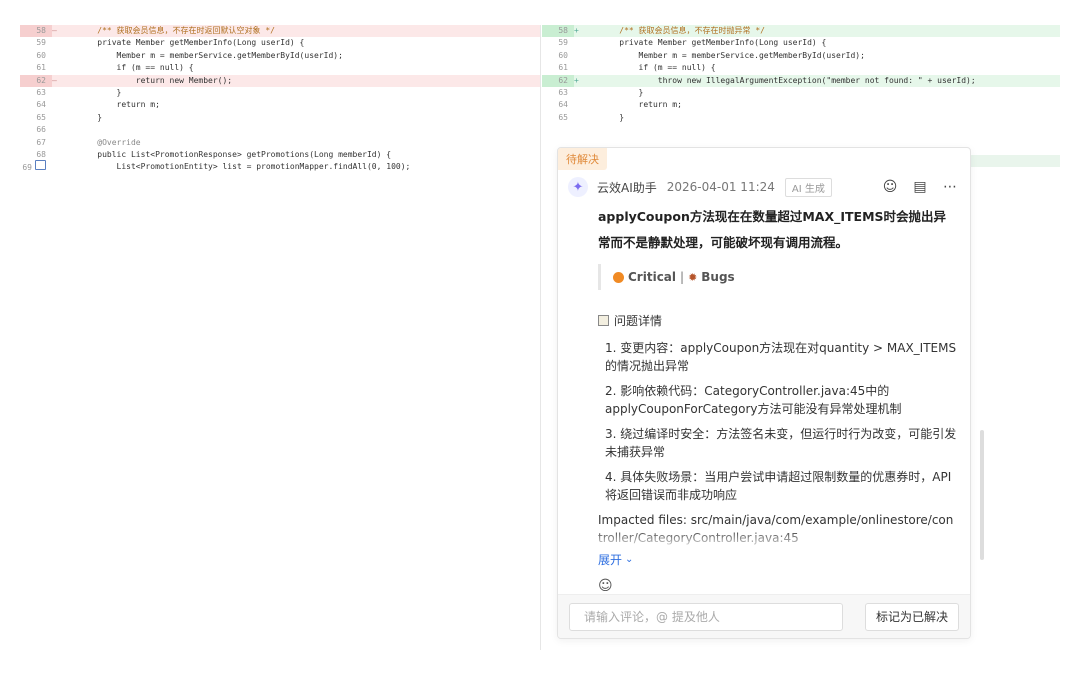  I want to click on left-code-line: 58— /** 获取会员信息，不存在时返回默认空对象 */, so click(280, 31).